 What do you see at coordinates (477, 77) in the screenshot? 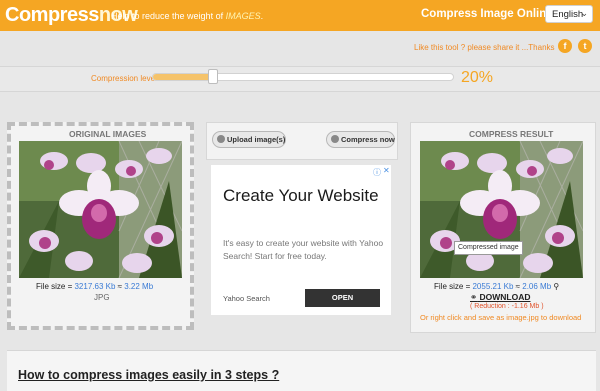
I see `compression-value: 20%` at bounding box center [477, 77].